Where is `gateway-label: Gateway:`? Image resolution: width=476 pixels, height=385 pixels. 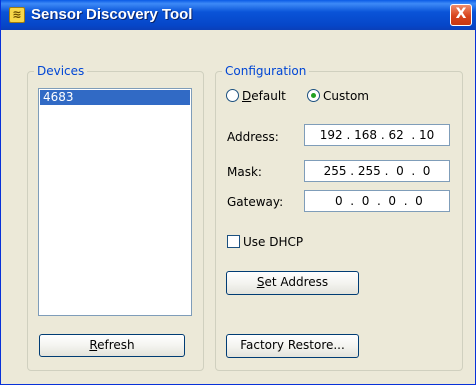 gateway-label: Gateway: is located at coordinates (255, 202).